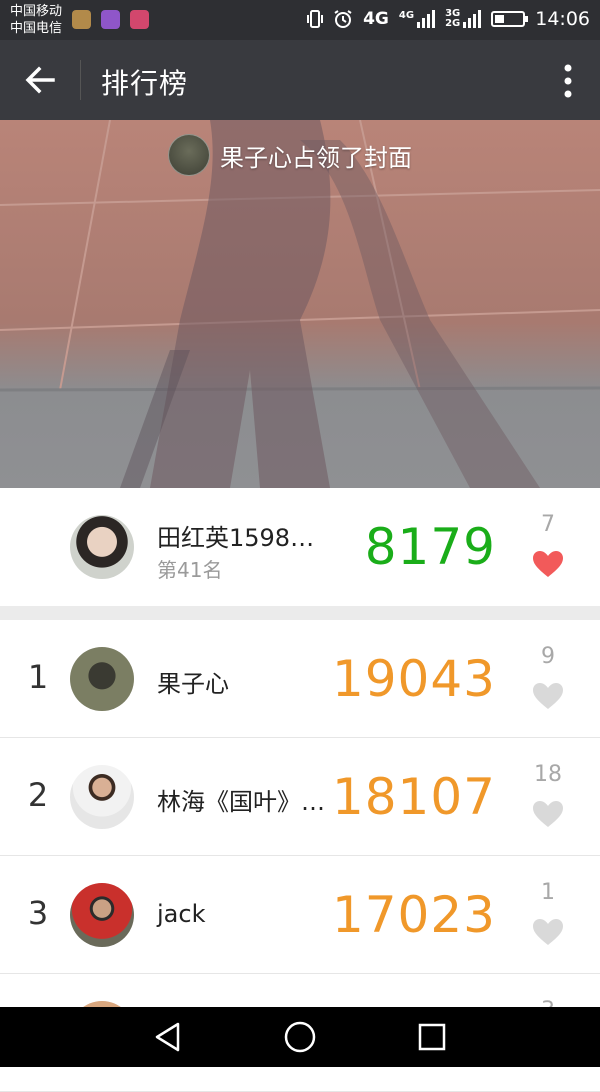 The image size is (600, 1092). I want to click on user-name: jack, so click(181, 914).